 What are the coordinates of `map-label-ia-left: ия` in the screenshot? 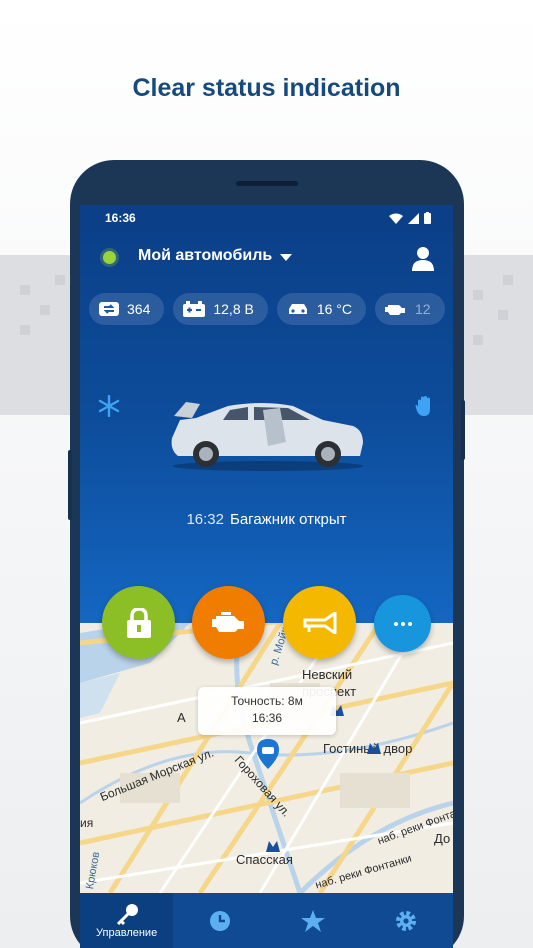 It's located at (87, 823).